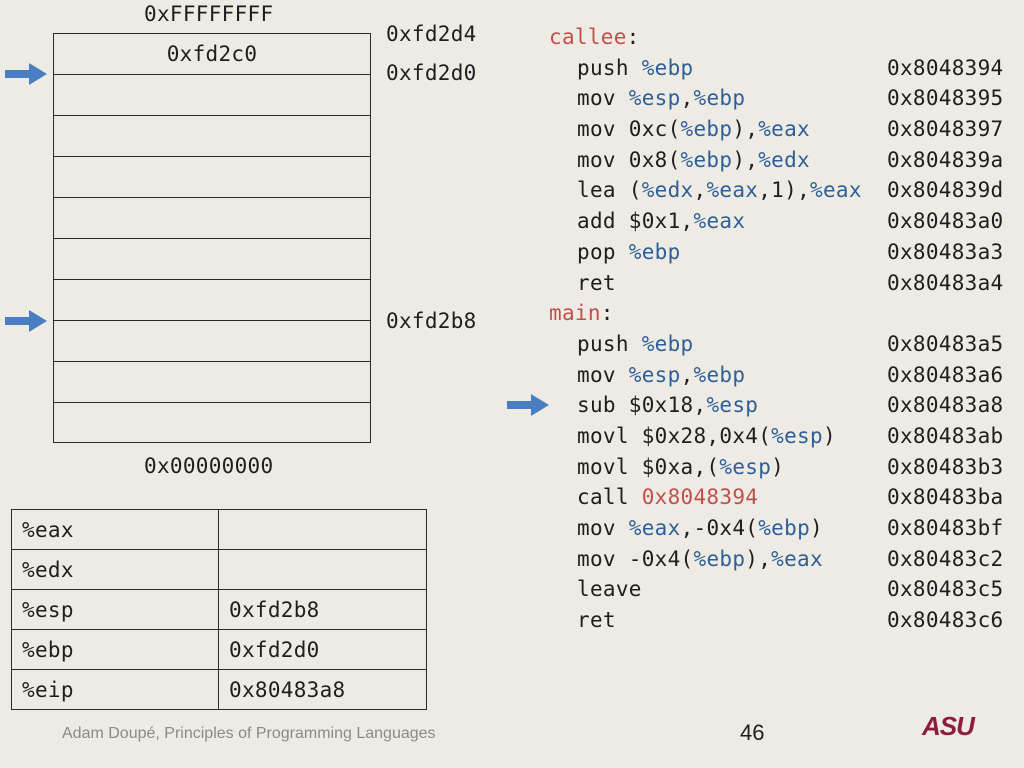  Describe the element at coordinates (945, 67) in the screenshot. I see `instruction-address: 0x8048394` at that location.